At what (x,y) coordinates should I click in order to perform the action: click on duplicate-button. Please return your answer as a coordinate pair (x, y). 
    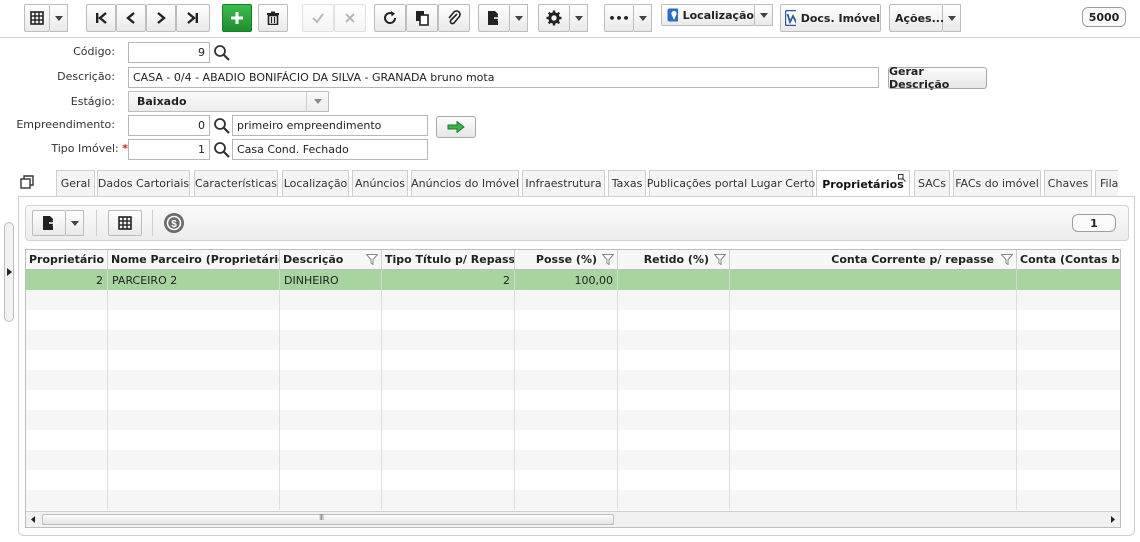
    Looking at the image, I should click on (422, 18).